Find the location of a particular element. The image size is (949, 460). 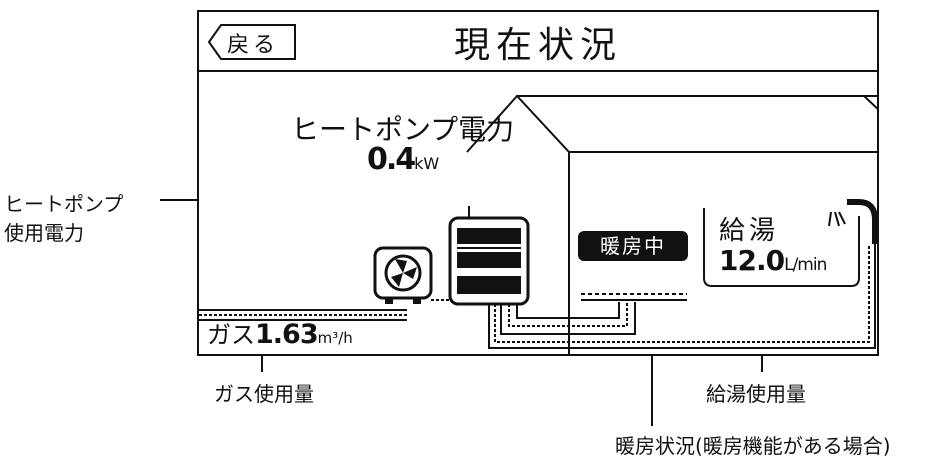

title-bar: 戻る 現在状況 is located at coordinates (538, 42).